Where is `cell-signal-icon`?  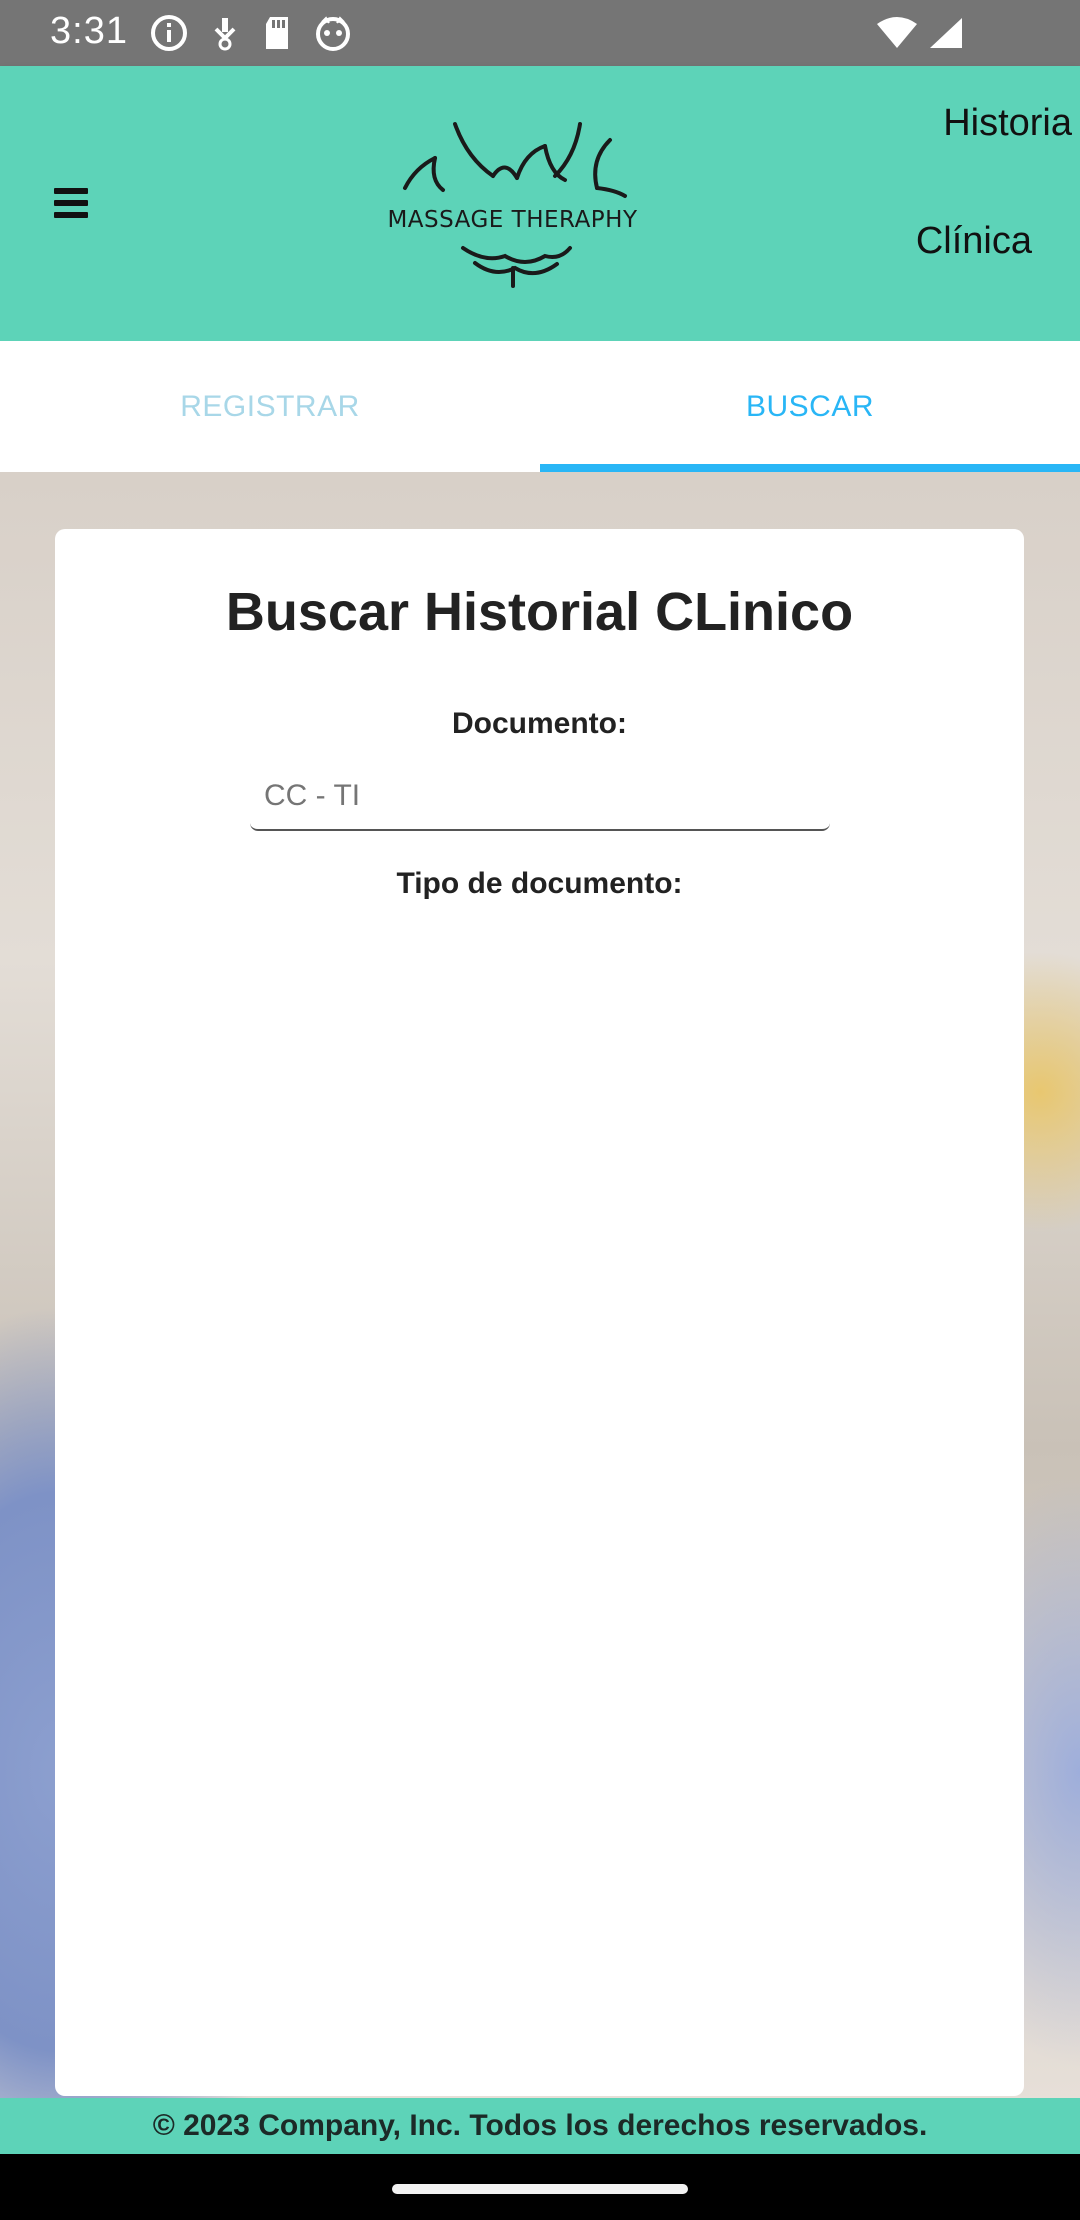
cell-signal-icon is located at coordinates (946, 33).